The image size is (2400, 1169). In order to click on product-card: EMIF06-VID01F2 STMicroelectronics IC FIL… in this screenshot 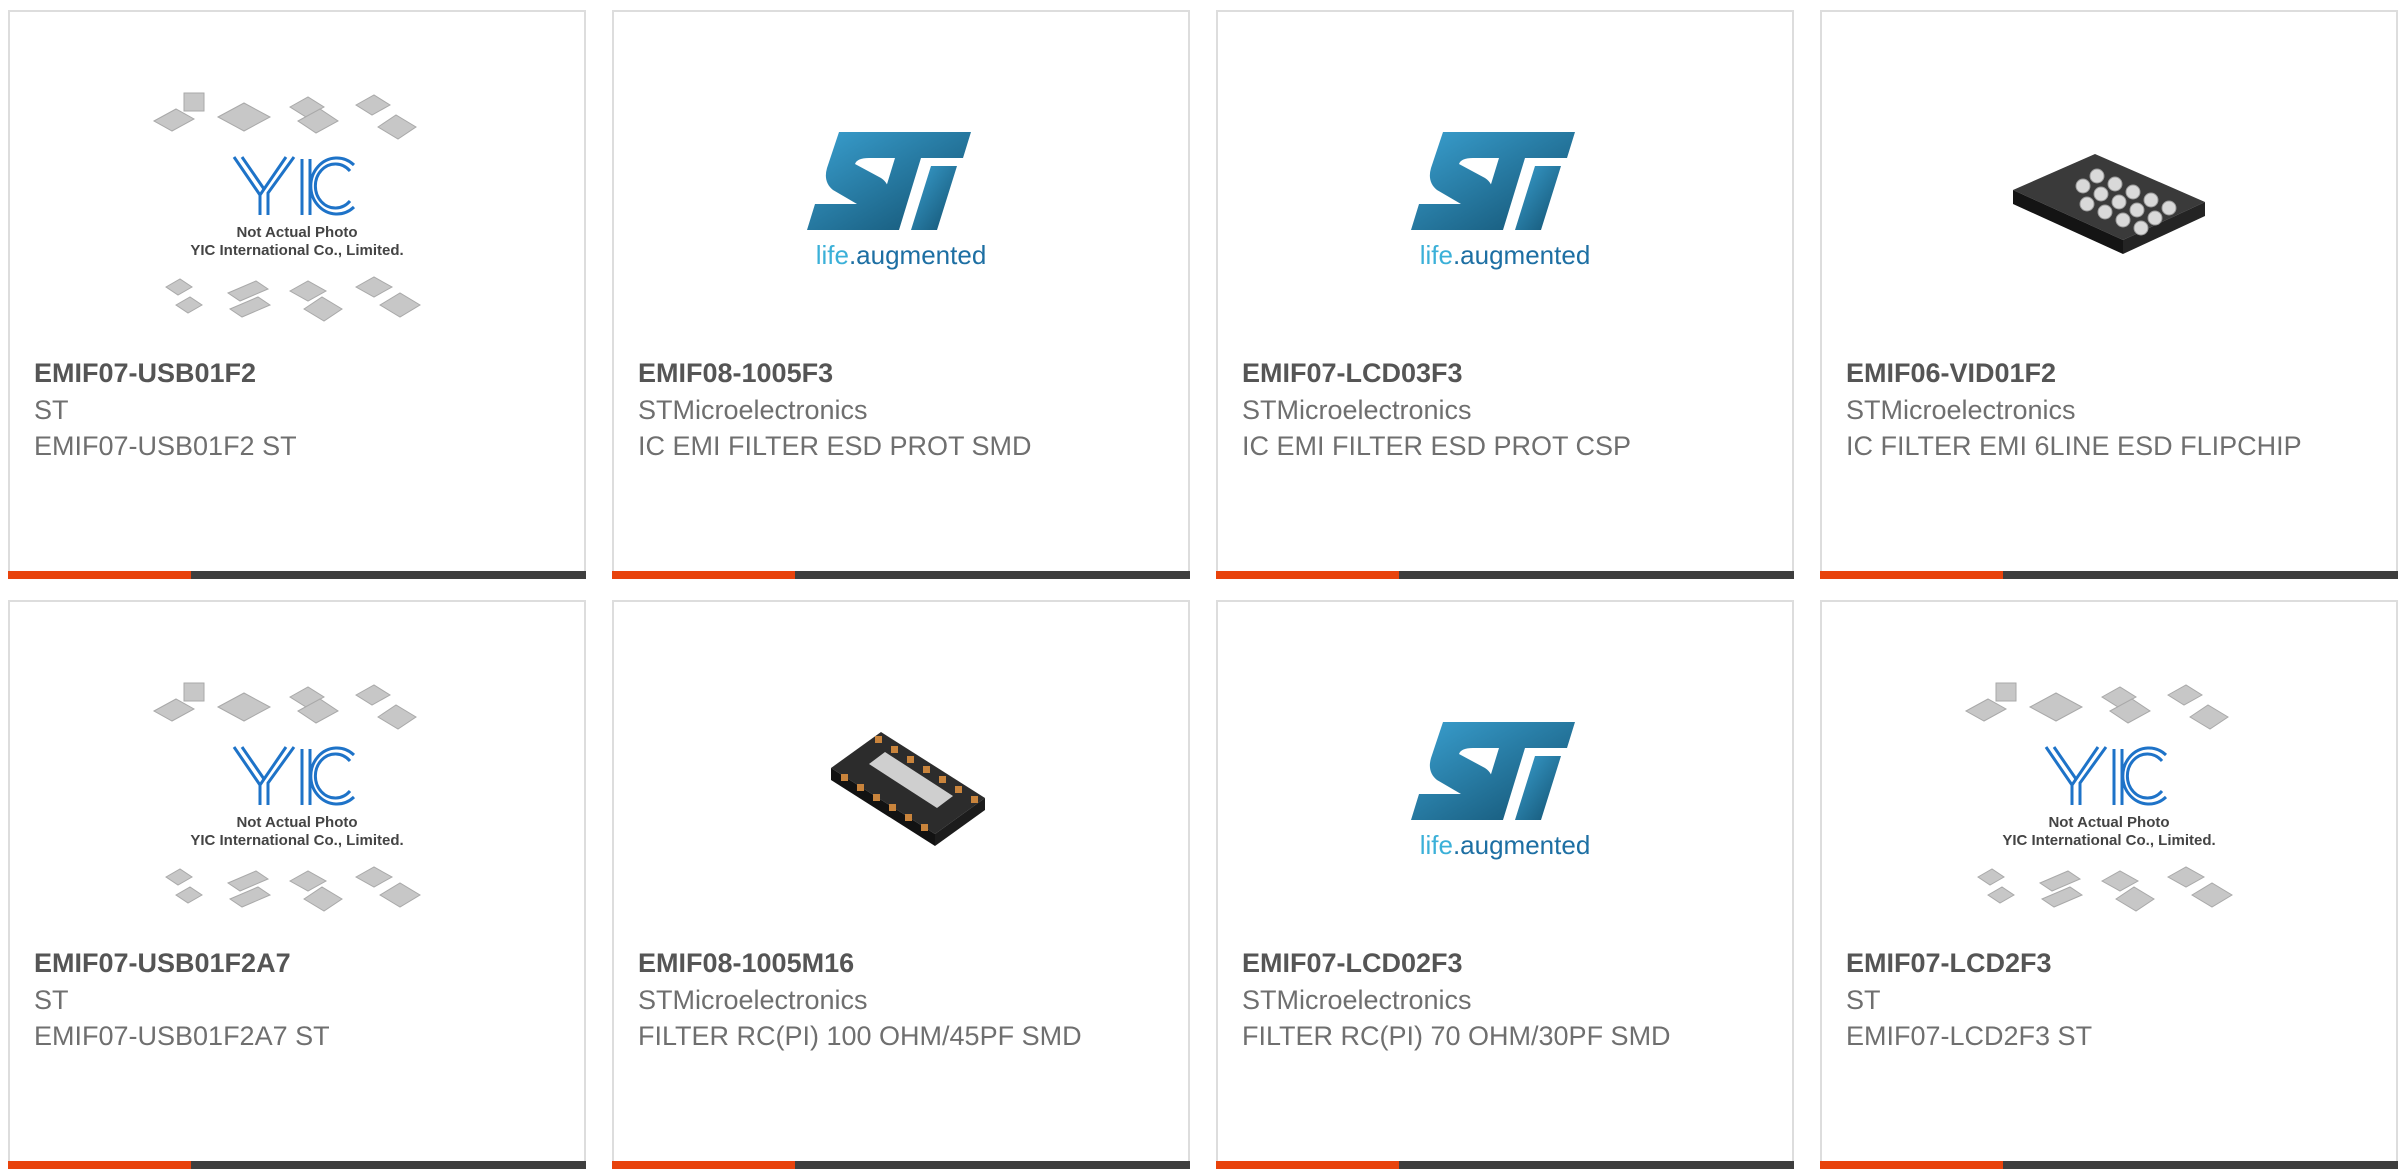, I will do `click(2109, 294)`.